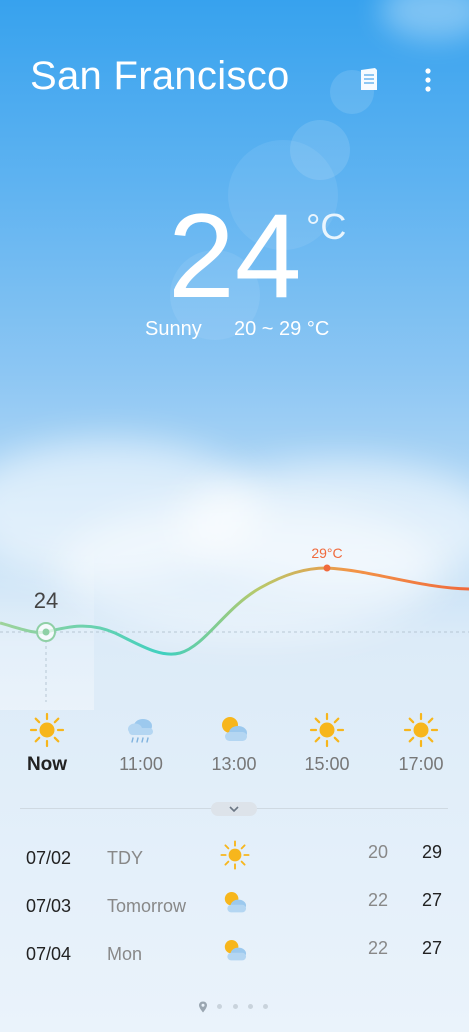 This screenshot has height=1032, width=469. What do you see at coordinates (173, 329) in the screenshot?
I see `weather-condition: Sunny` at bounding box center [173, 329].